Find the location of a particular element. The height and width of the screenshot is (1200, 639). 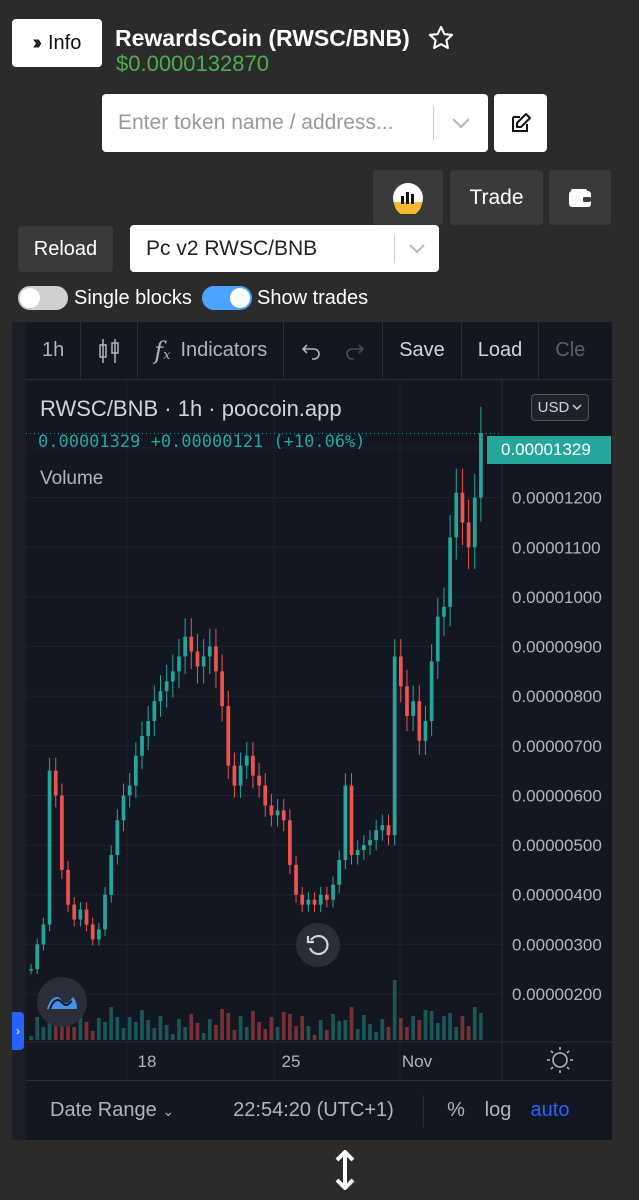

info-button: ›› Info is located at coordinates (57, 43).